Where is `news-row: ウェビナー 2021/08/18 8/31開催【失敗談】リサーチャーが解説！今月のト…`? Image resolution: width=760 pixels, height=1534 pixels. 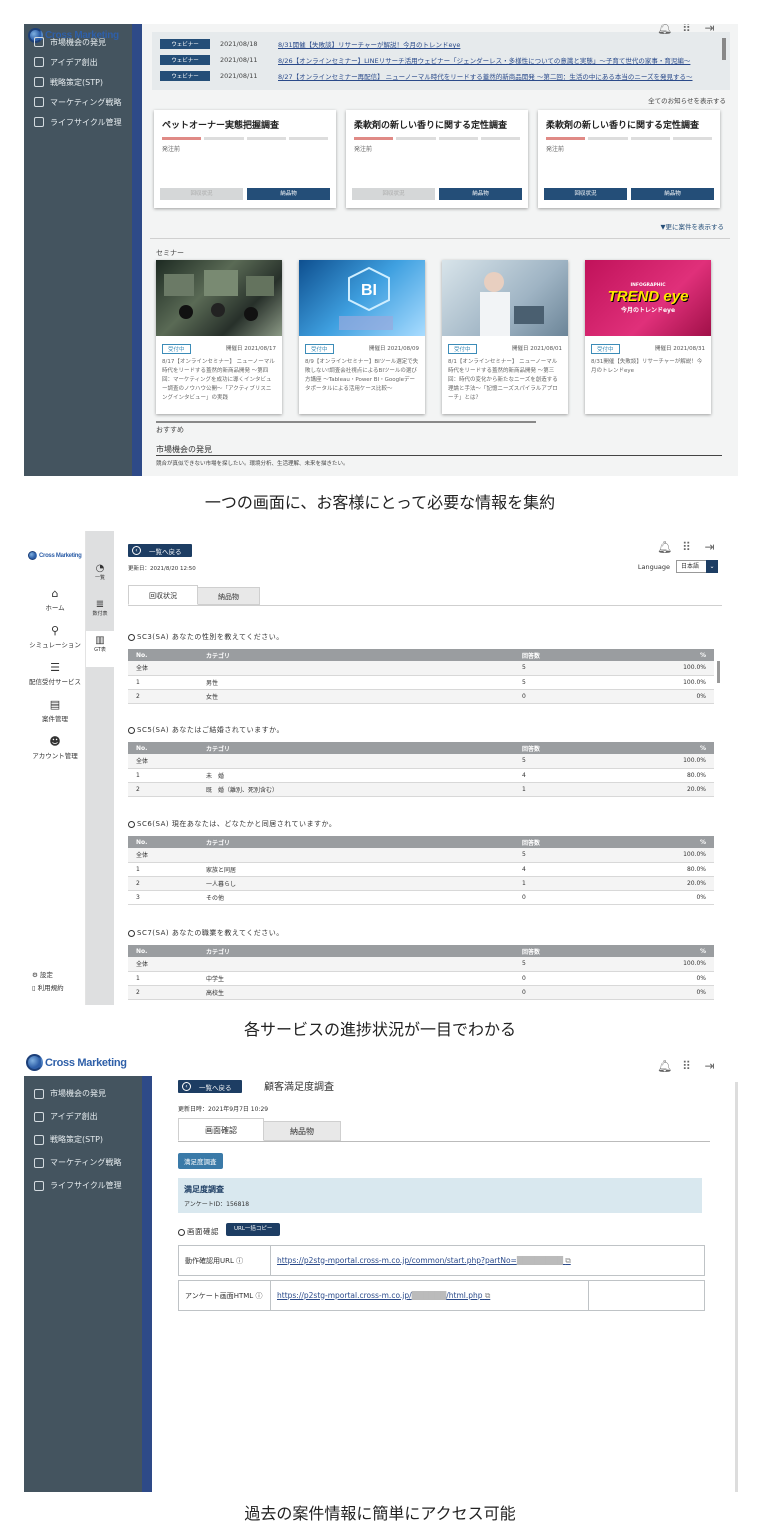 news-row: ウェビナー 2021/08/18 8/31開催【失敗談】リサーチャーが解説！今月のト… is located at coordinates (441, 44).